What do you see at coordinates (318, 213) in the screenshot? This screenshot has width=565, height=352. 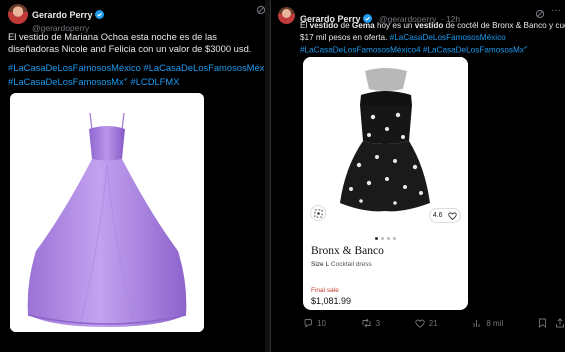 I see `visual-search-icon` at bounding box center [318, 213].